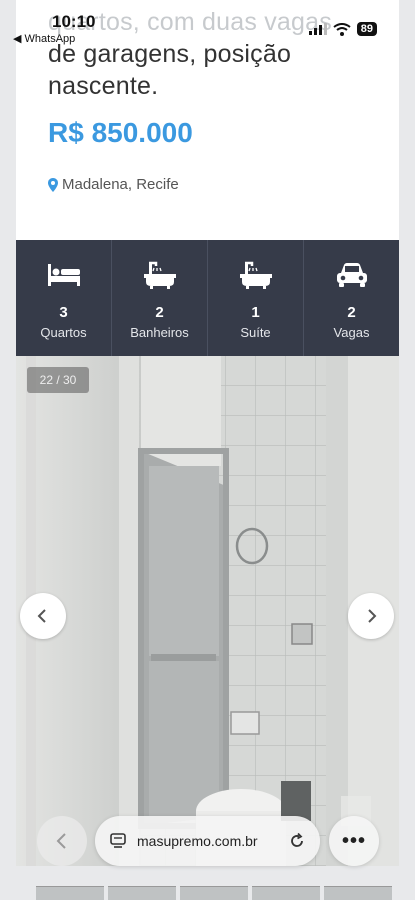  What do you see at coordinates (63, 332) in the screenshot?
I see `feature-label: Quartos` at bounding box center [63, 332].